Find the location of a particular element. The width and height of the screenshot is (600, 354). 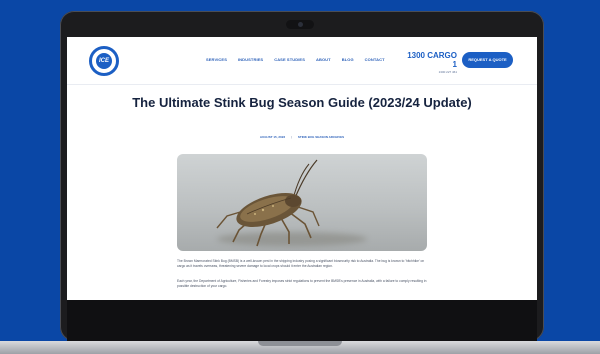

ice-logo-icon: ICE is located at coordinates (104, 61).